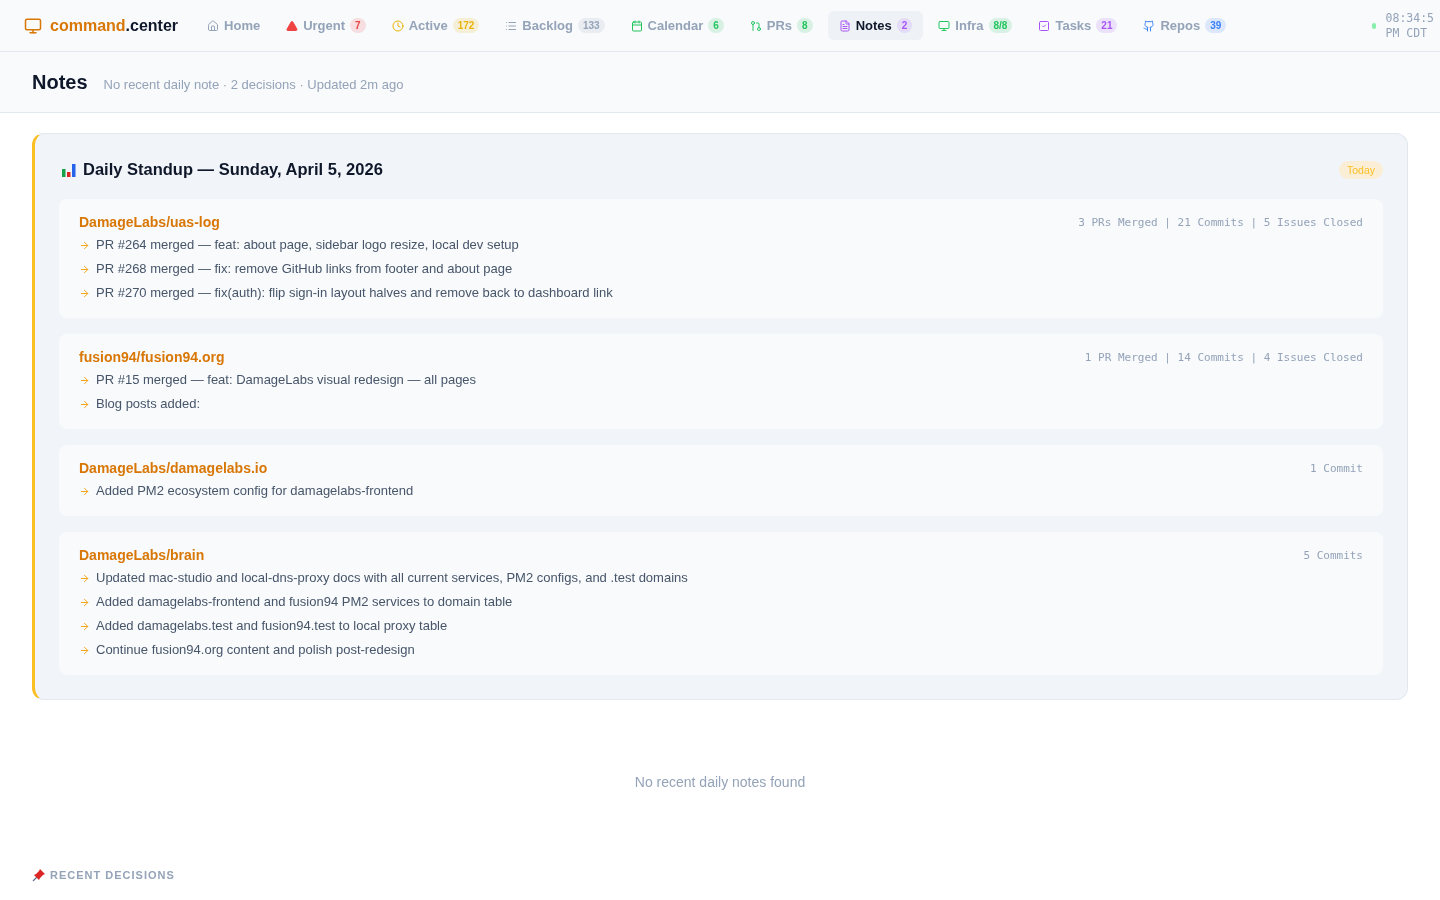  What do you see at coordinates (636, 25) in the screenshot?
I see `calendar-icon` at bounding box center [636, 25].